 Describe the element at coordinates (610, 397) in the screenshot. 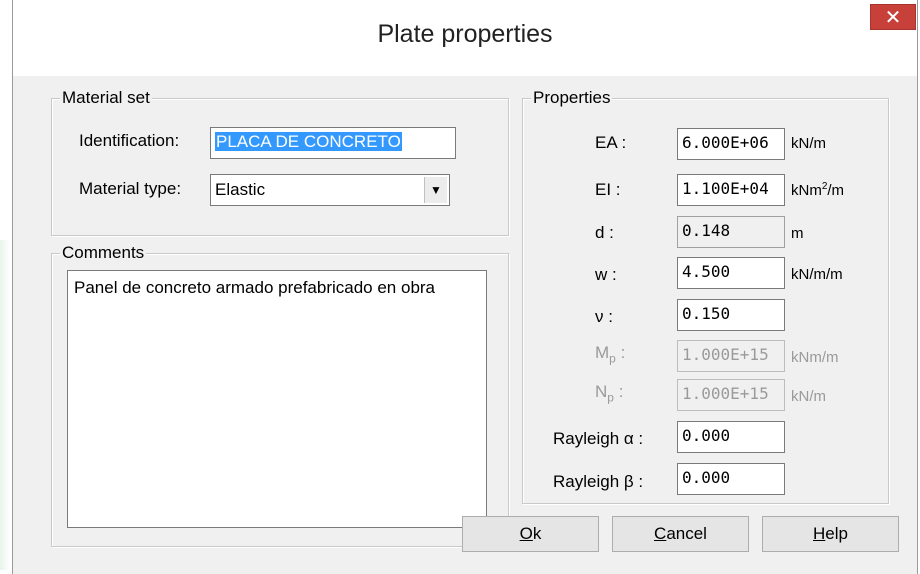

I see `np-label-sub: p` at that location.